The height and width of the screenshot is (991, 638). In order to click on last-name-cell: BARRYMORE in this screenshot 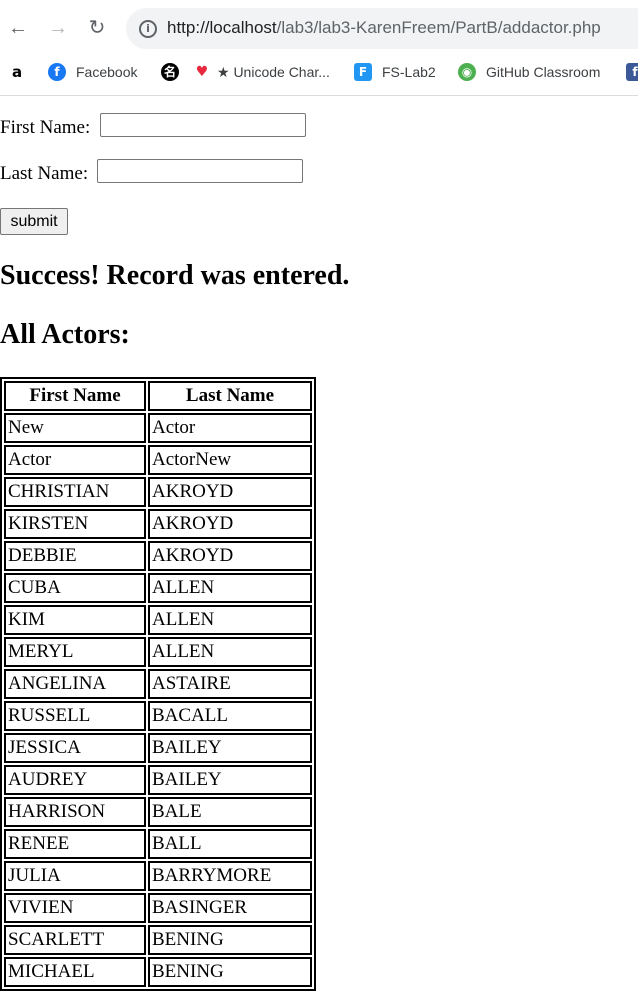, I will do `click(230, 876)`.